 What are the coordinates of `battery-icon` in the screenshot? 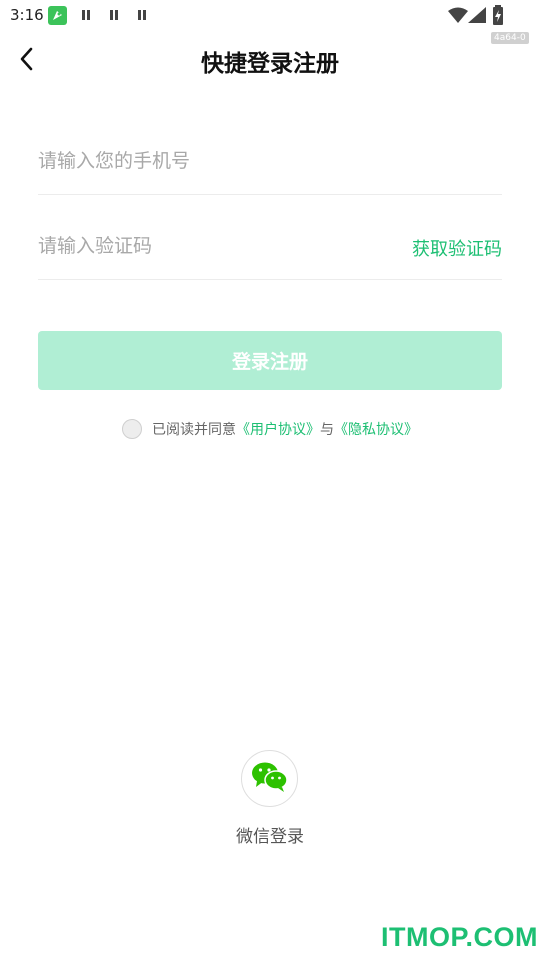 It's located at (498, 17).